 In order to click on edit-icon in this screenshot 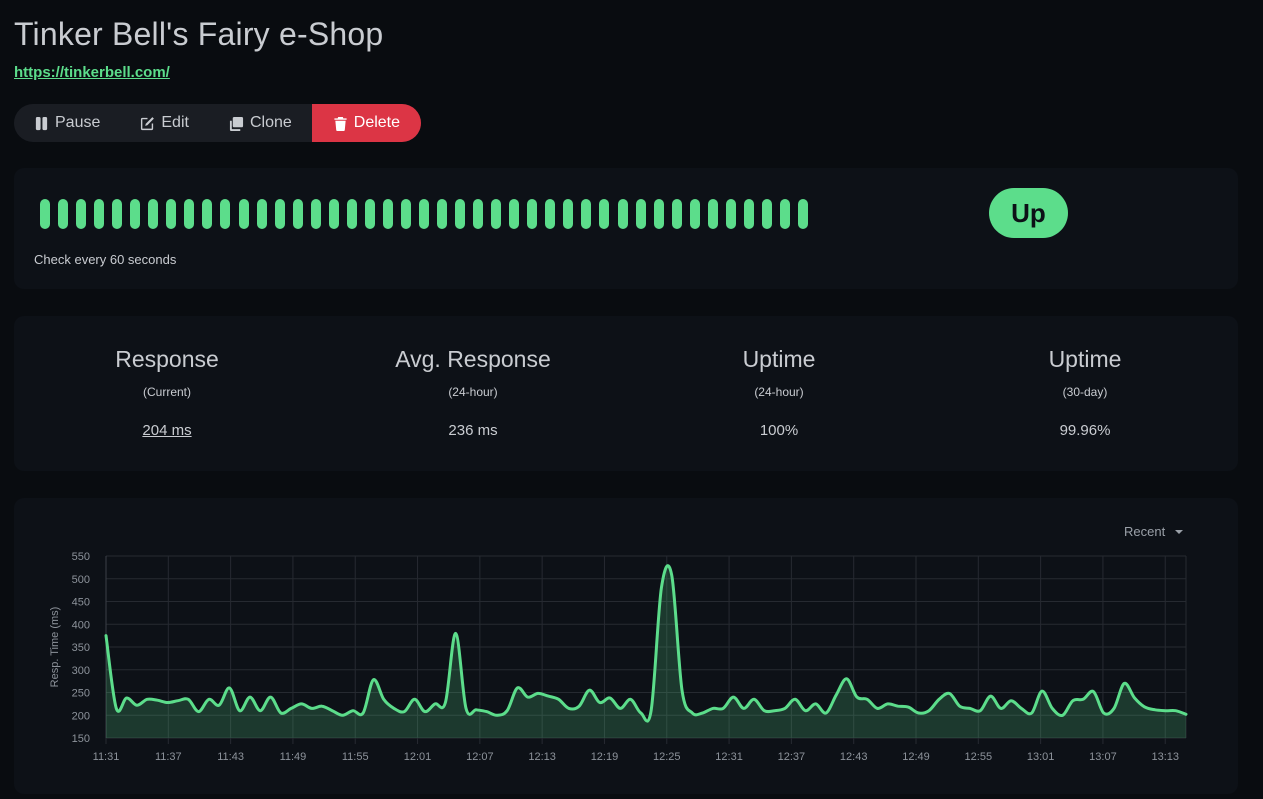, I will do `click(148, 123)`.